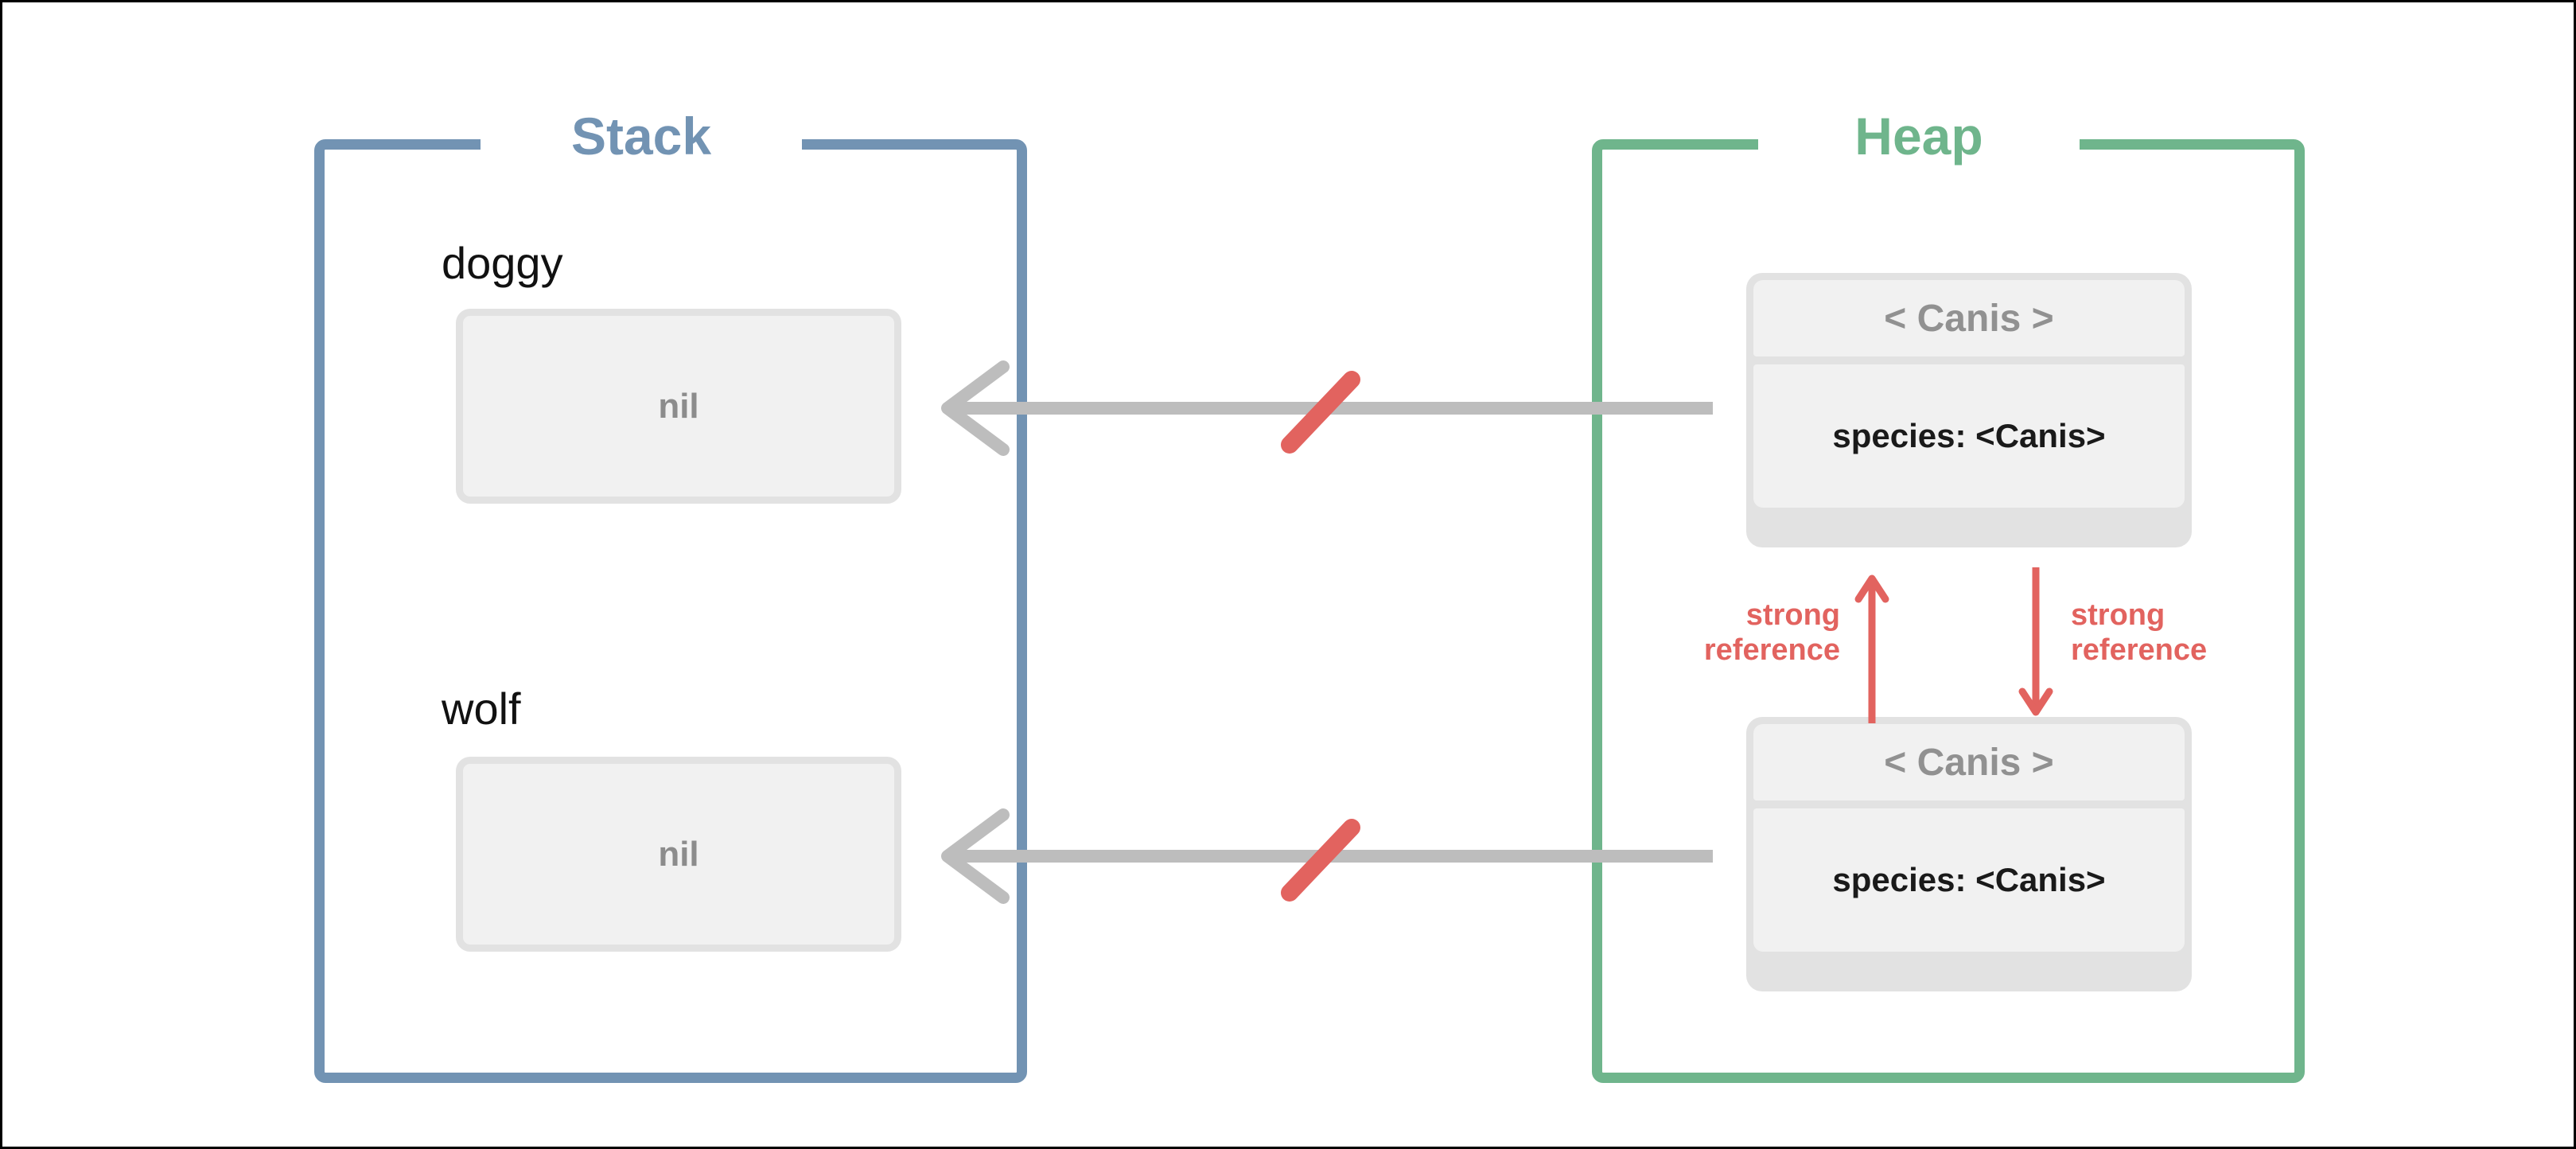 The image size is (2576, 1149). I want to click on broken-reference-slash-doggy, so click(1321, 412).